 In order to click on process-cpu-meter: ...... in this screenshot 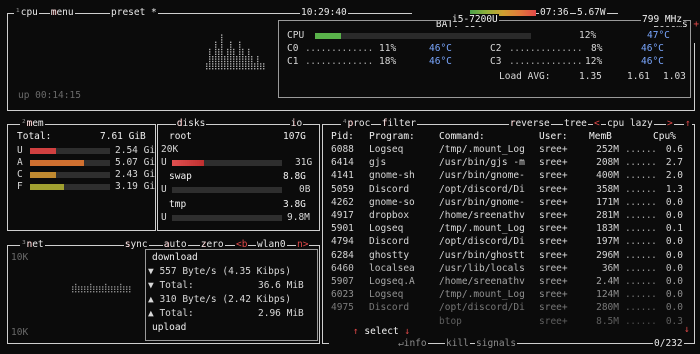, I will do `click(641, 202)`.